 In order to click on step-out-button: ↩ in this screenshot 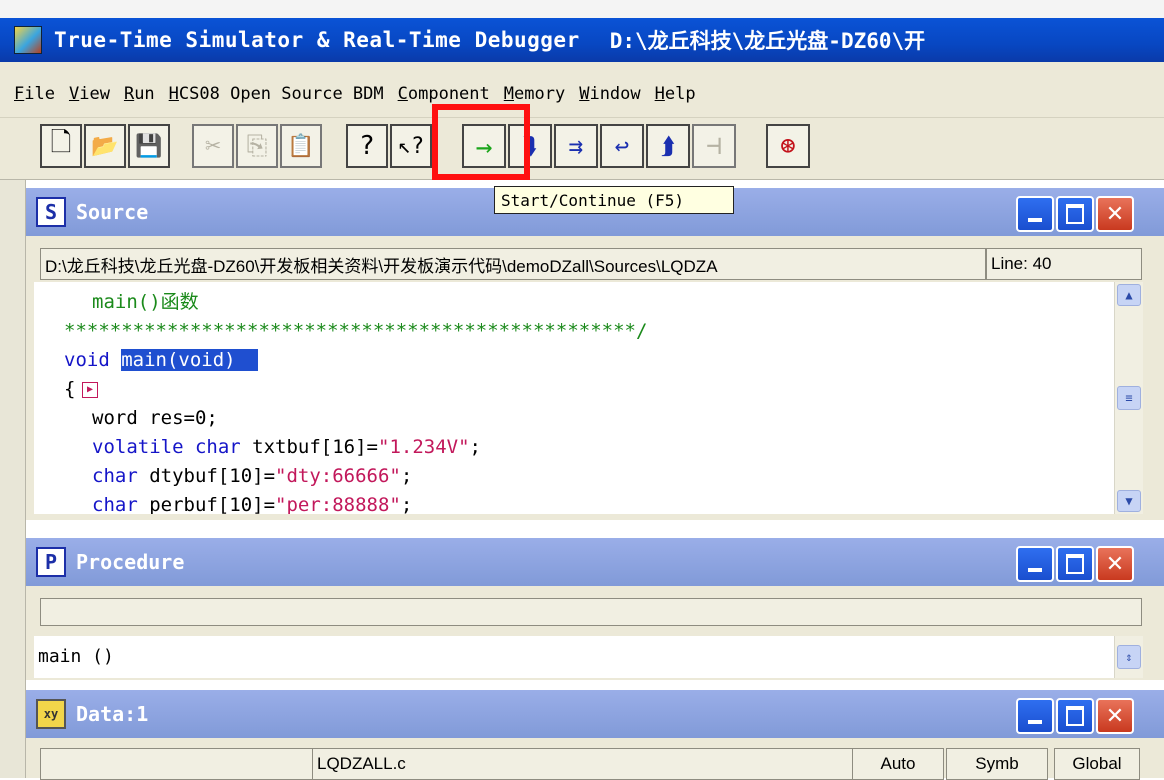, I will do `click(622, 146)`.